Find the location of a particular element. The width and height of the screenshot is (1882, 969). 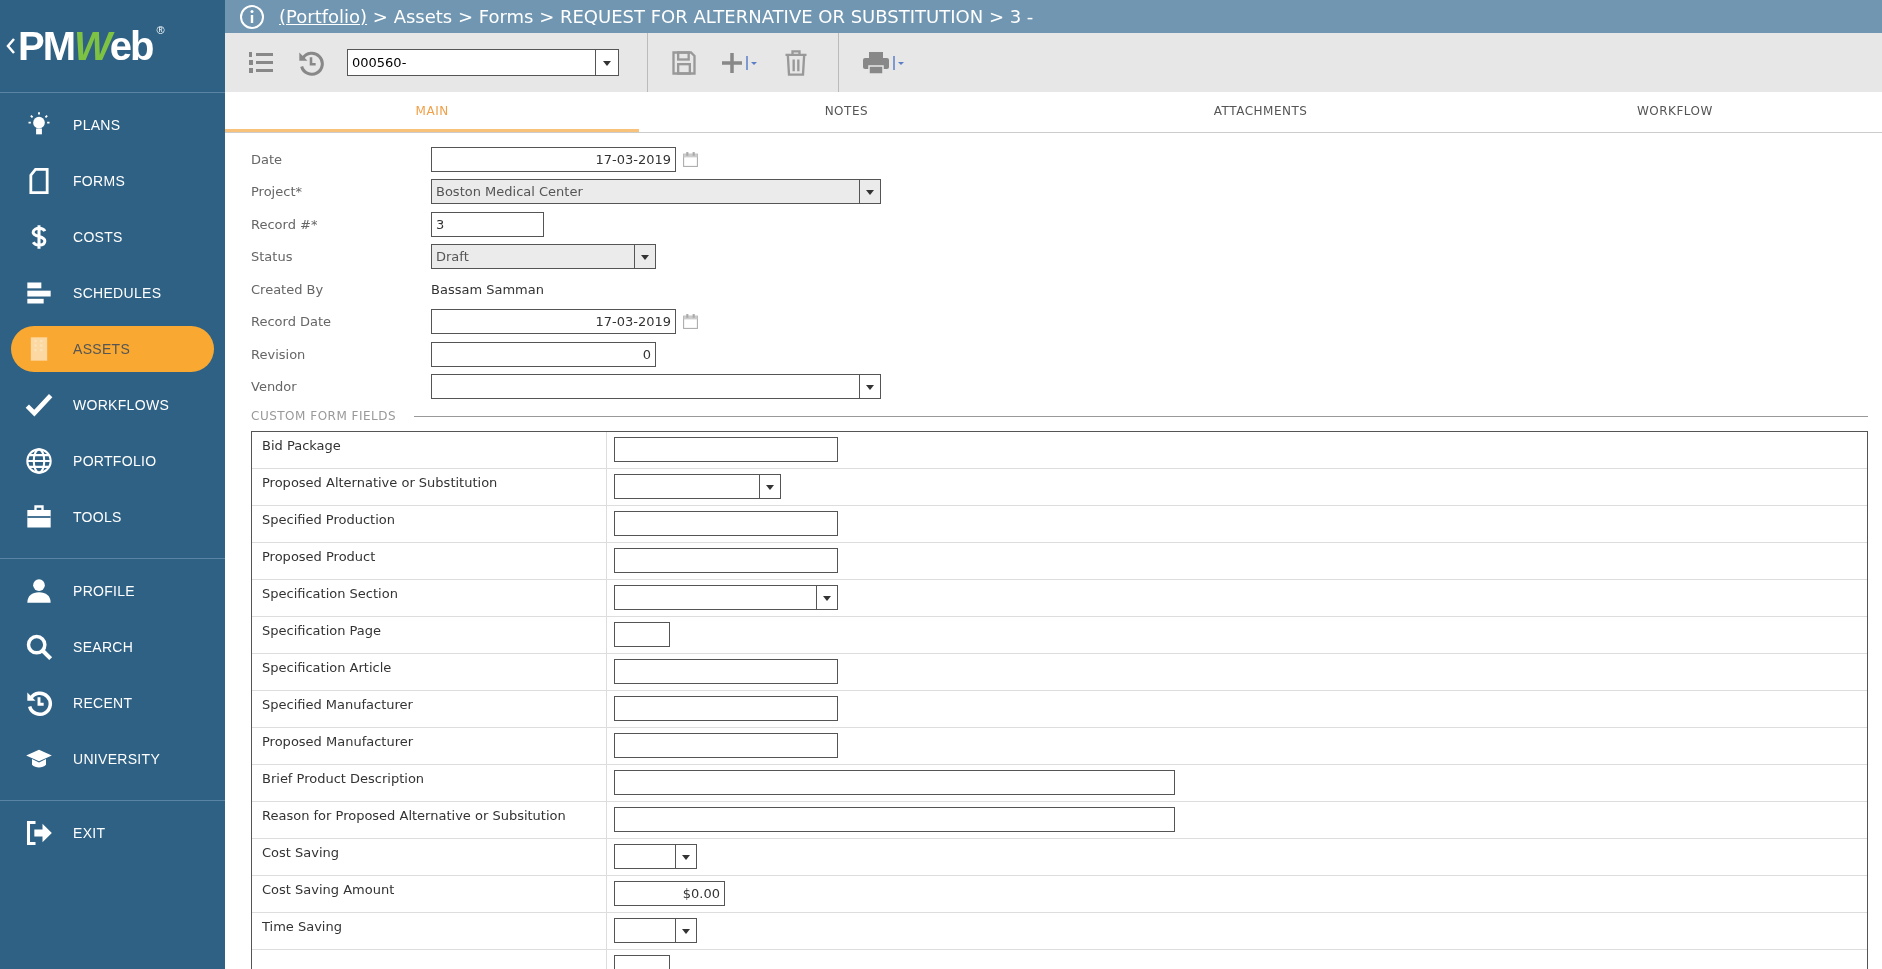

field-value: Bassam Samman is located at coordinates (487, 289).